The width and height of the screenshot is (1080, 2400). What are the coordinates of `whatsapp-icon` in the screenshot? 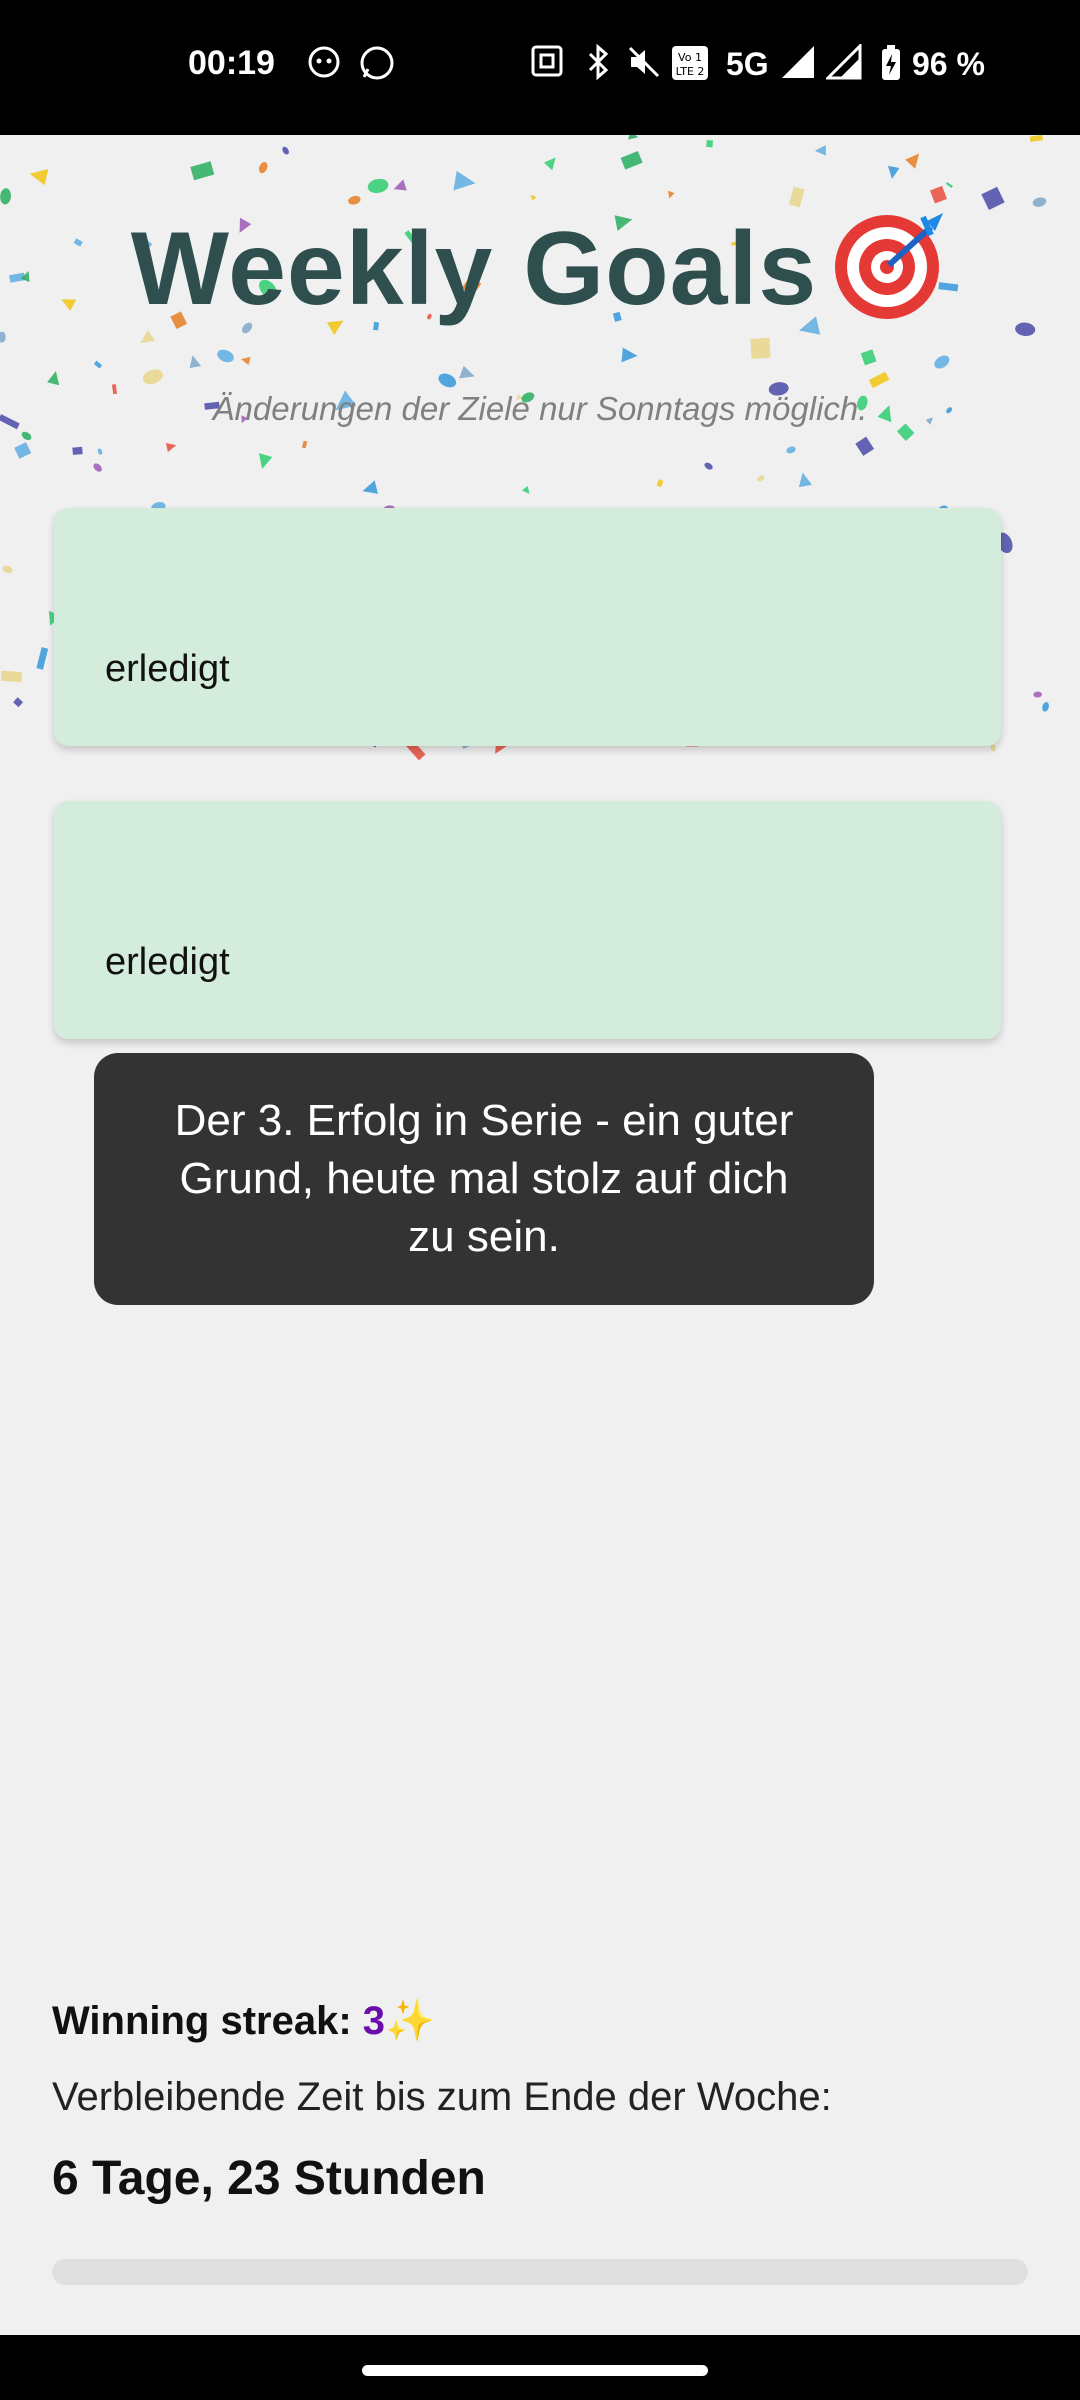 It's located at (377, 67).